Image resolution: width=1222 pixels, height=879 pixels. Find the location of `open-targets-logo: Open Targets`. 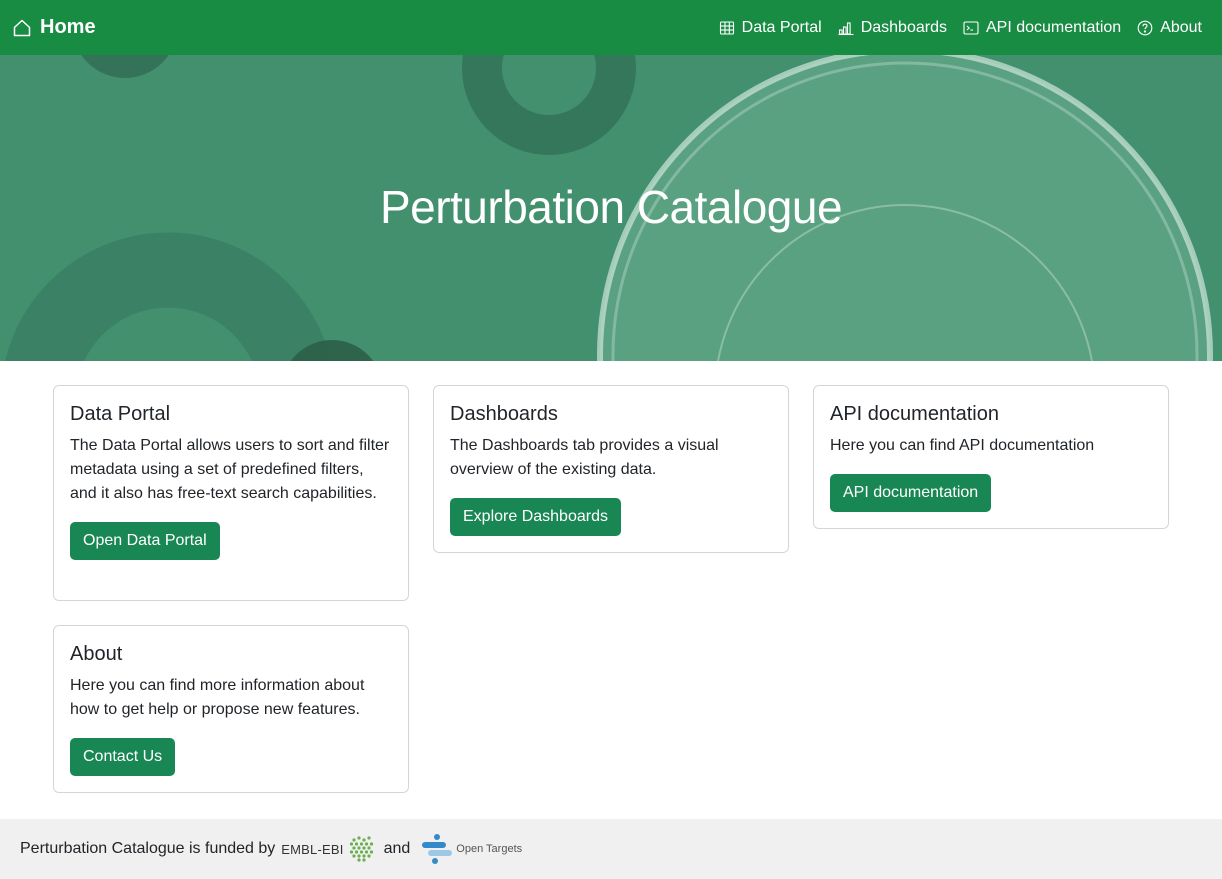

open-targets-logo: Open Targets is located at coordinates (471, 849).